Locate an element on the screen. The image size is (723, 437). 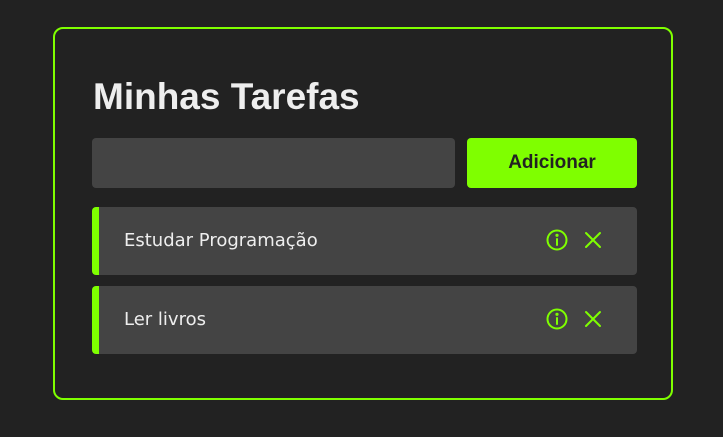
task-title: Ler livros is located at coordinates (165, 320).